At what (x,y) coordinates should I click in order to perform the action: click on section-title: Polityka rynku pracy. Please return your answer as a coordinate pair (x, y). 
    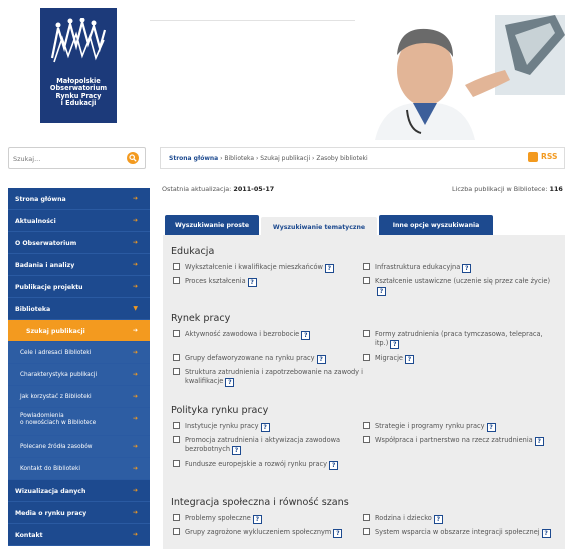
    Looking at the image, I should click on (220, 410).